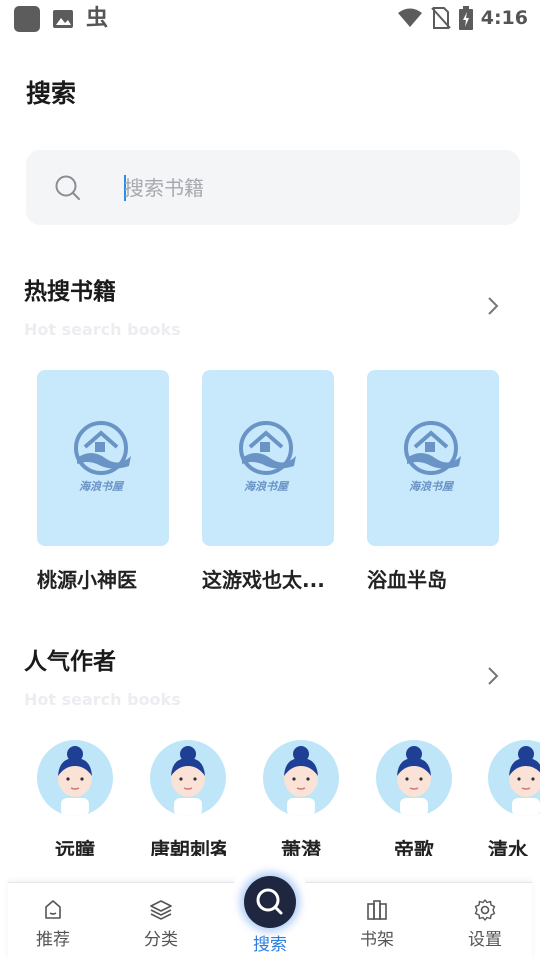 The width and height of the screenshot is (540, 960). I want to click on author-name: 帝歌, so click(414, 847).